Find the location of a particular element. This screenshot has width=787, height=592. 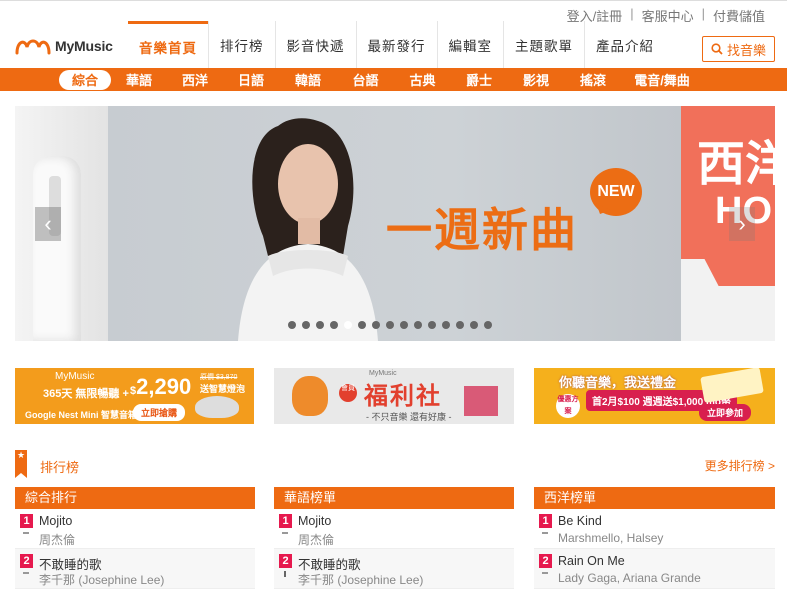

logo: MyMusic is located at coordinates (64, 46).